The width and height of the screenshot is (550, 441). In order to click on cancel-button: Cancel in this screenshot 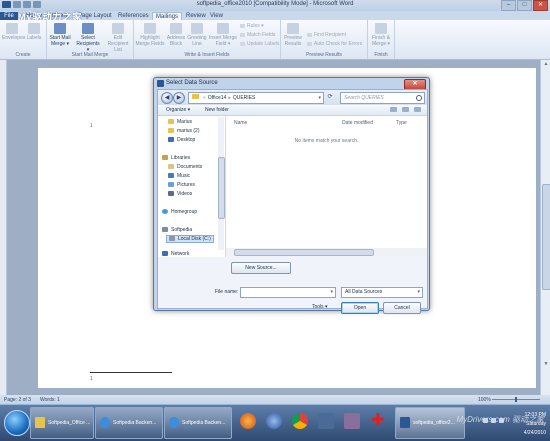, I will do `click(402, 308)`.